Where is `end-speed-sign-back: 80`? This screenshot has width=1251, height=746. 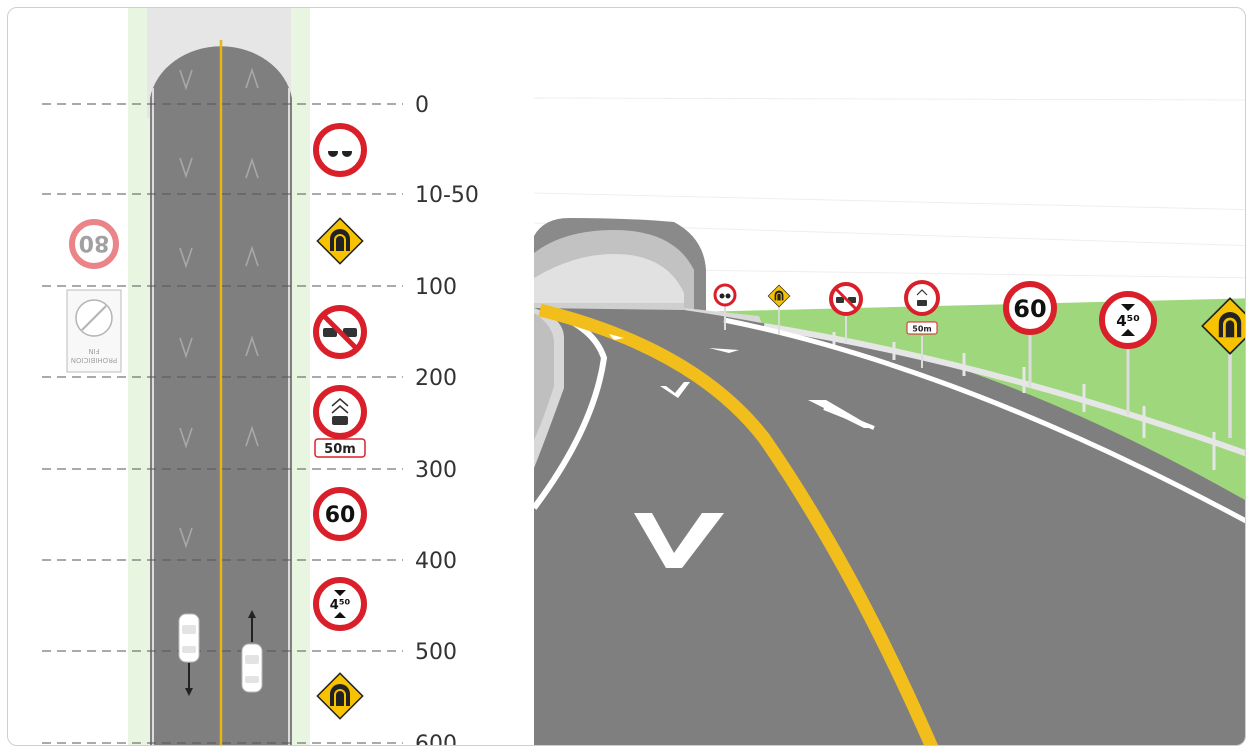
end-speed-sign-back: 80 is located at coordinates (94, 244).